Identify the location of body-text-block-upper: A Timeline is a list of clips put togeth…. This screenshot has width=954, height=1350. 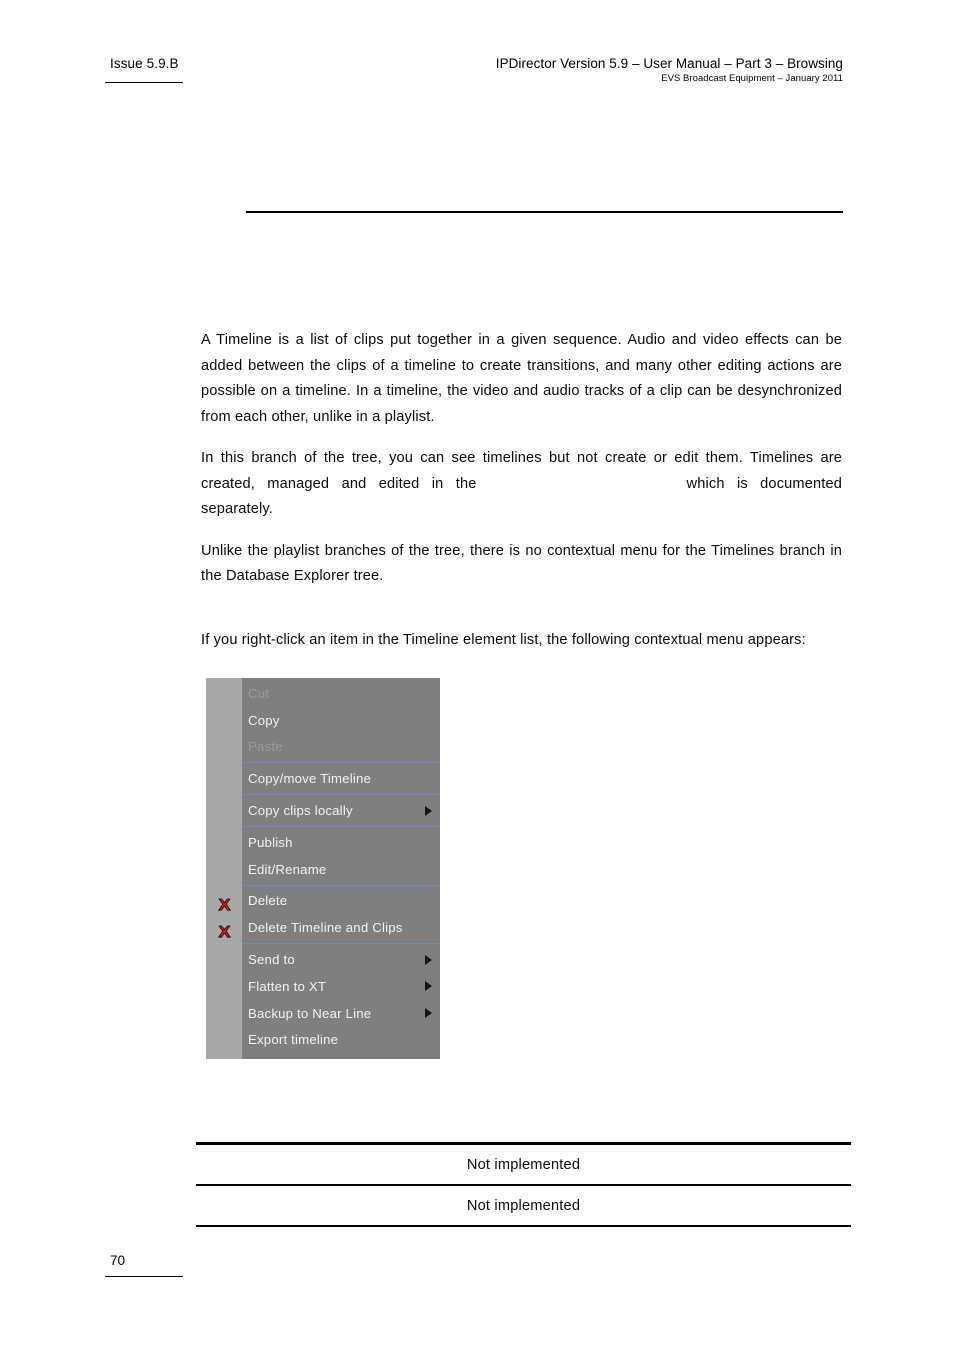
(521, 459).